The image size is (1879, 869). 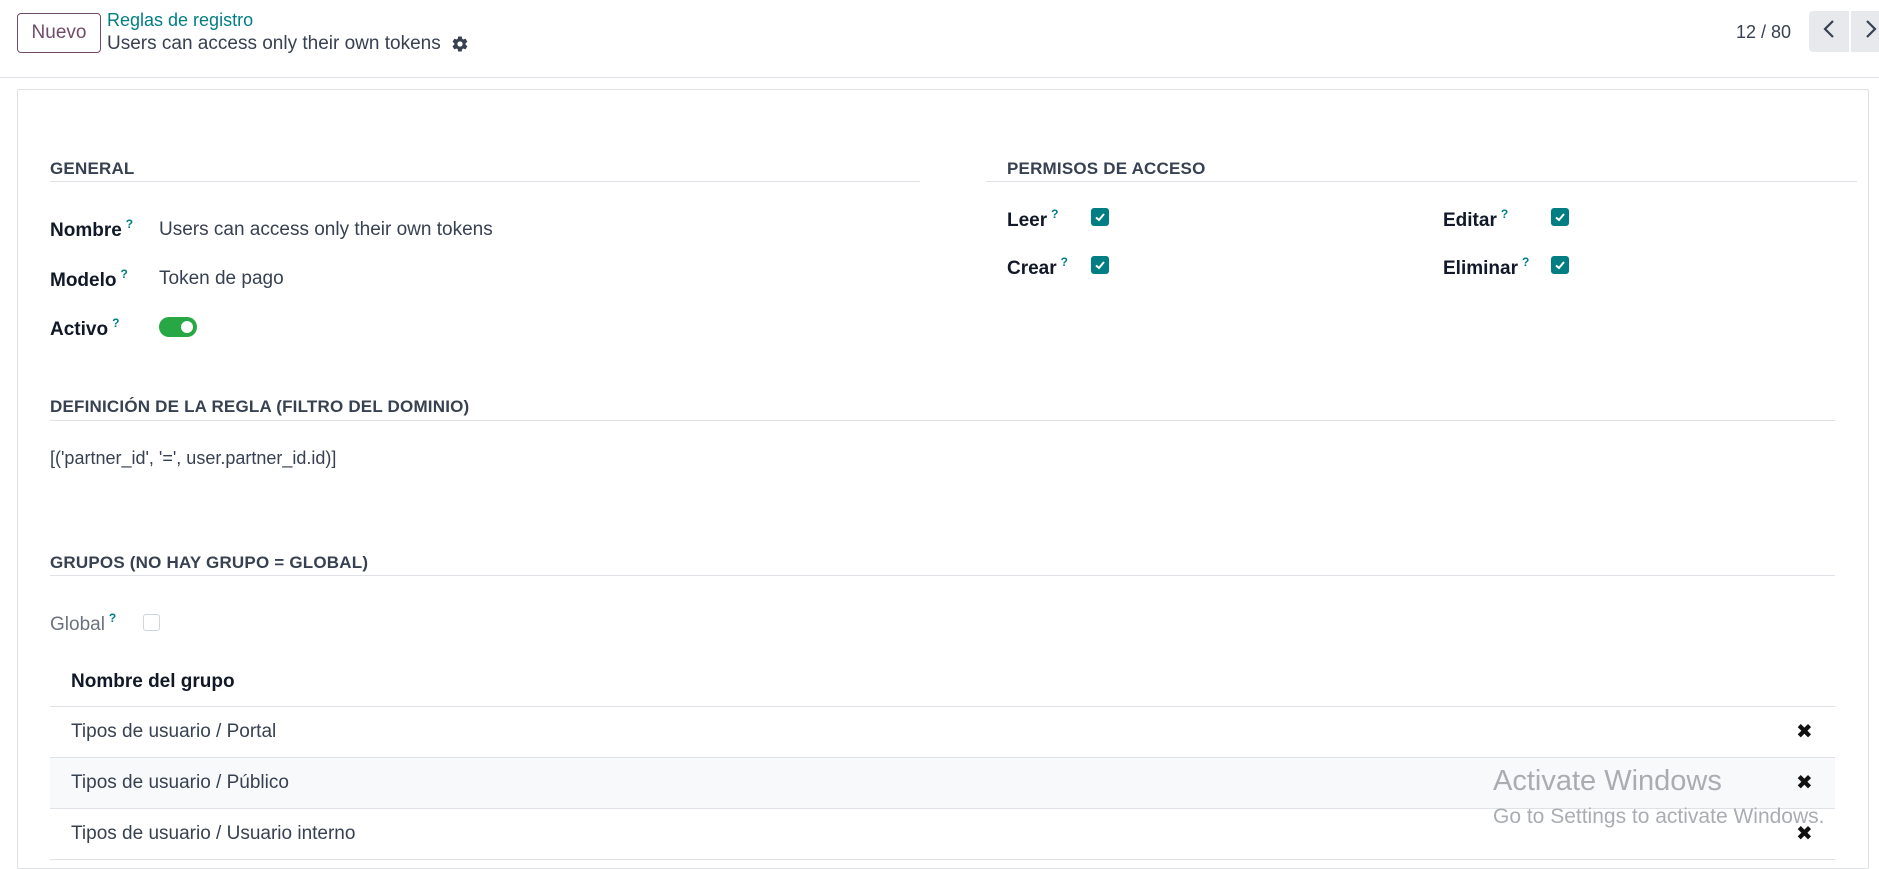 I want to click on section-general-title: GENERAL, so click(x=92, y=168).